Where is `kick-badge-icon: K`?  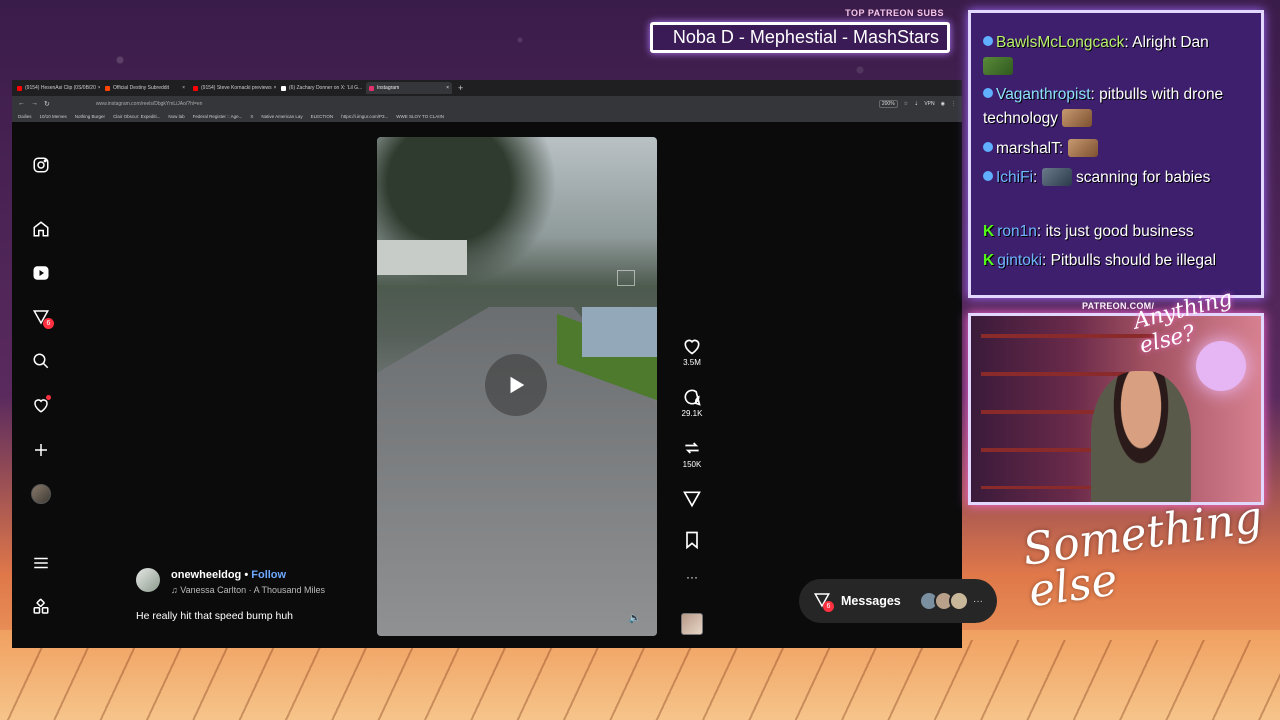
kick-badge-icon: K is located at coordinates (989, 260).